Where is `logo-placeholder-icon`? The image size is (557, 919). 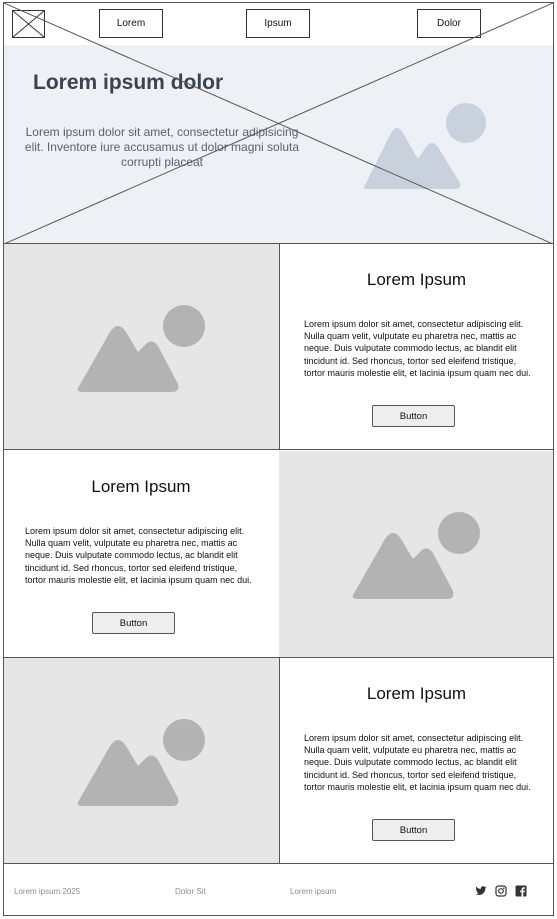
logo-placeholder-icon is located at coordinates (28, 24).